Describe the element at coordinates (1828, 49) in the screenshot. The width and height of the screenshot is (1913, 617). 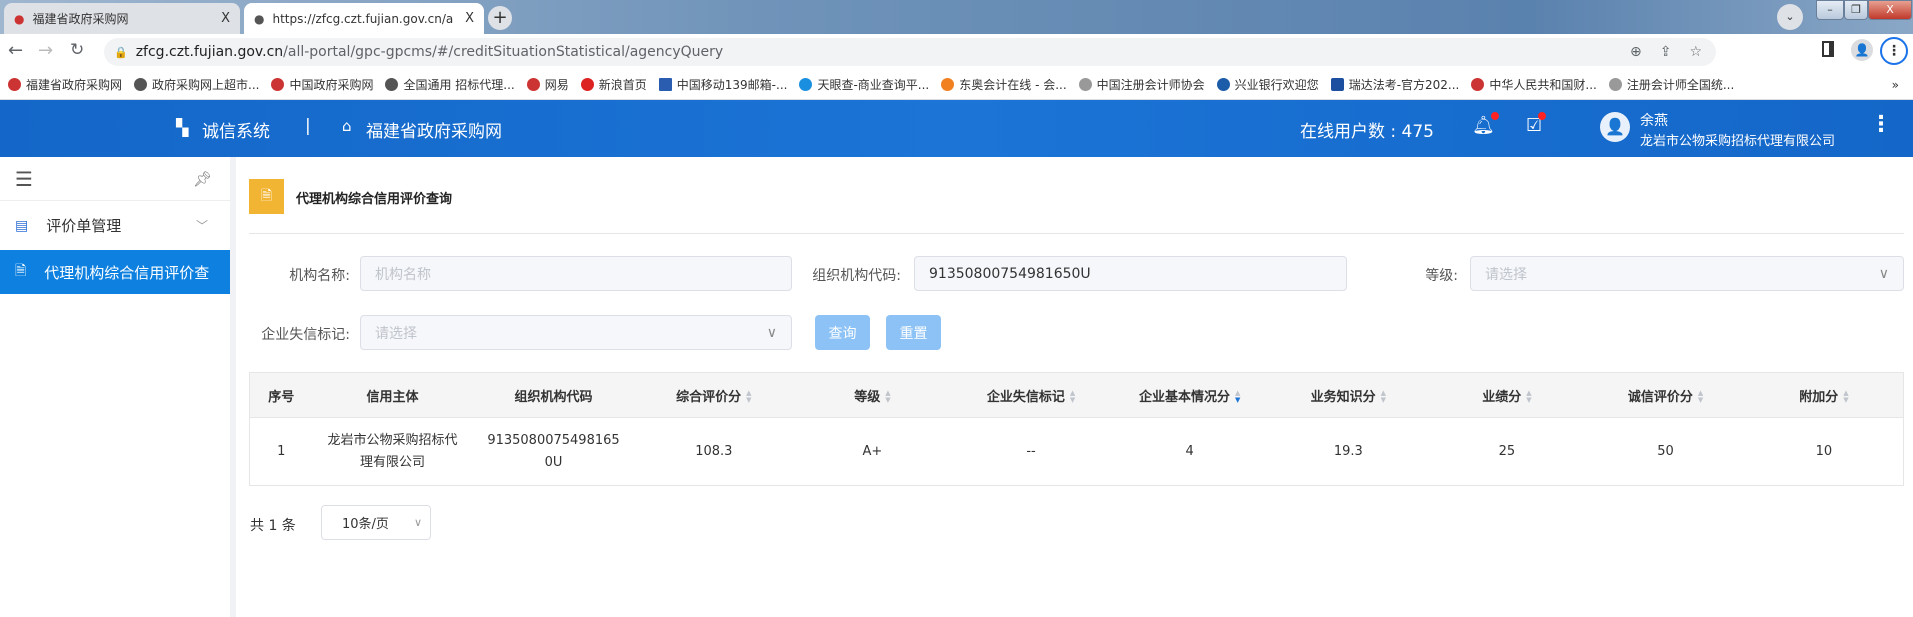
I see `side-panel-icon` at that location.